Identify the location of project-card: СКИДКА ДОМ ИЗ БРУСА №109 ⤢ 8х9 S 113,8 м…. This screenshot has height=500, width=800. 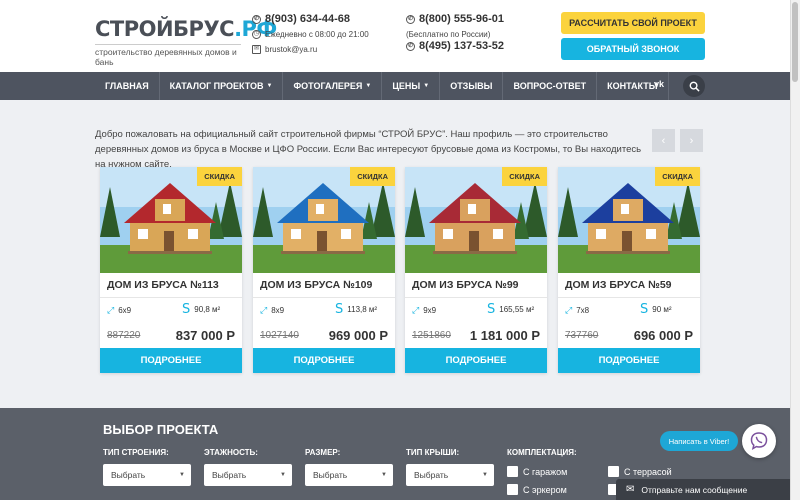
(324, 270).